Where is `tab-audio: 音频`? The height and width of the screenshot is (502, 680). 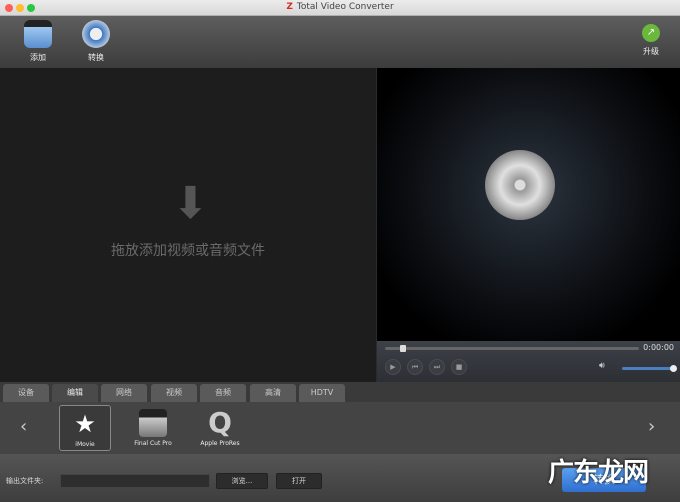
tab-audio: 音频 is located at coordinates (223, 393).